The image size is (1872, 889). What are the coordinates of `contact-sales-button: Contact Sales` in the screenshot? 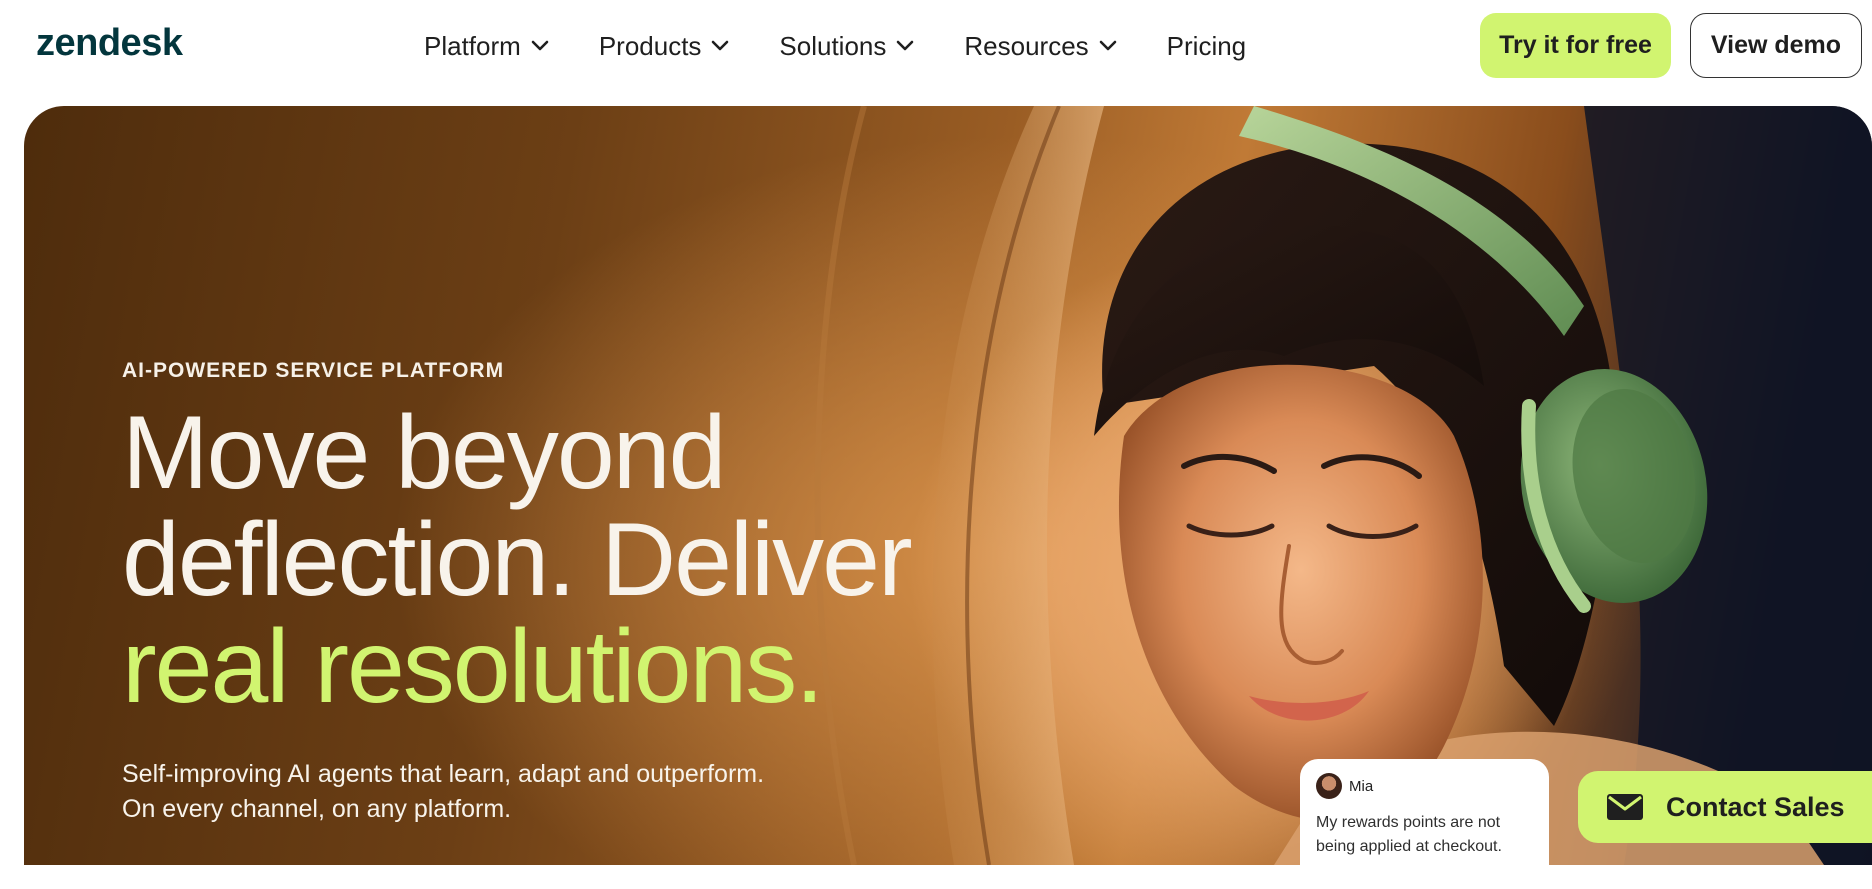 It's located at (1725, 807).